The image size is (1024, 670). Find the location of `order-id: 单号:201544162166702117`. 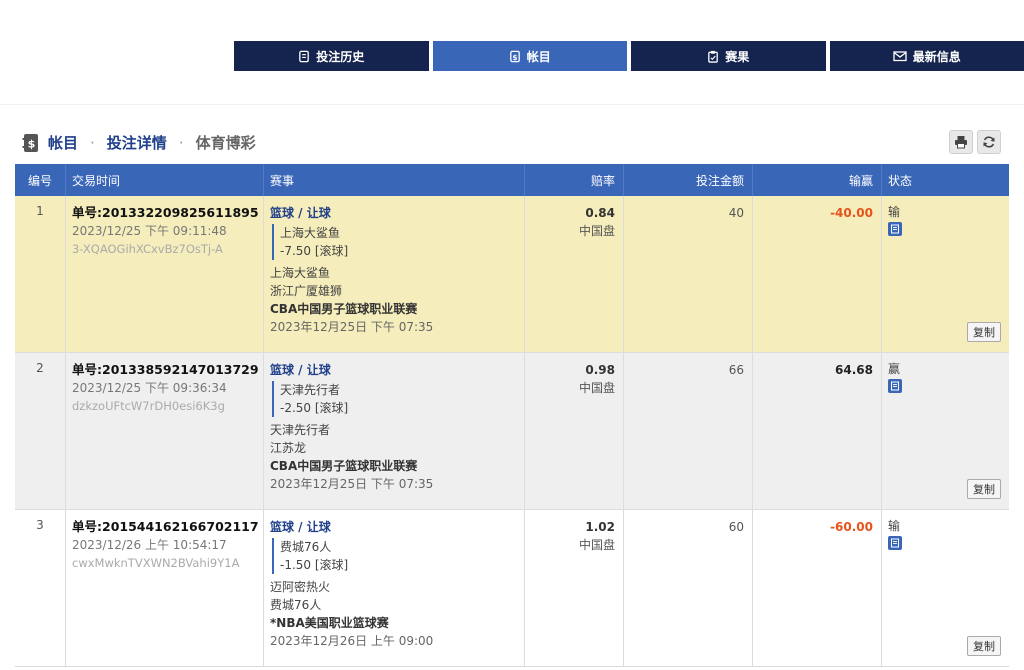

order-id: 单号:201544162166702117 is located at coordinates (165, 526).